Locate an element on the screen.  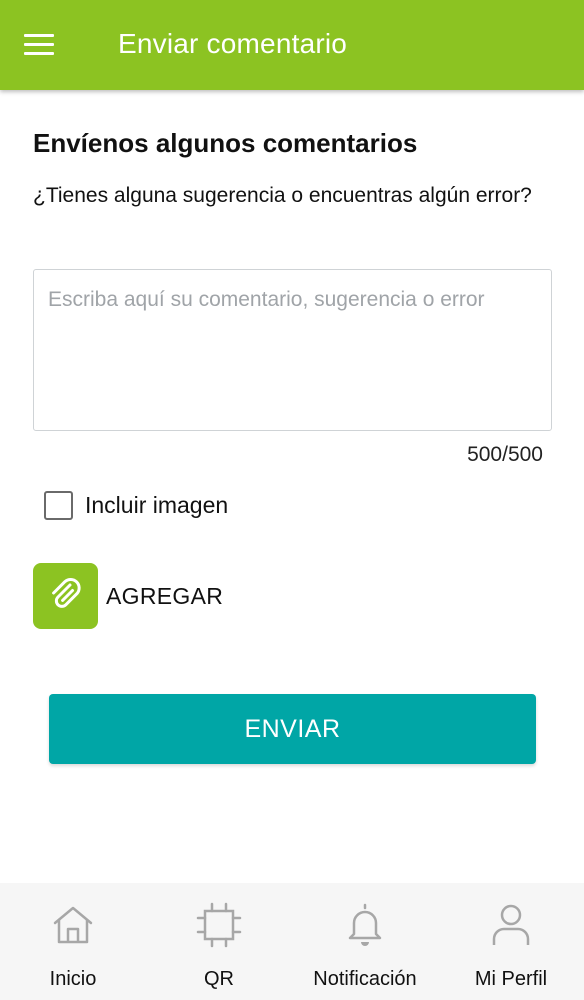
include-image-checkbox is located at coordinates (58, 505).